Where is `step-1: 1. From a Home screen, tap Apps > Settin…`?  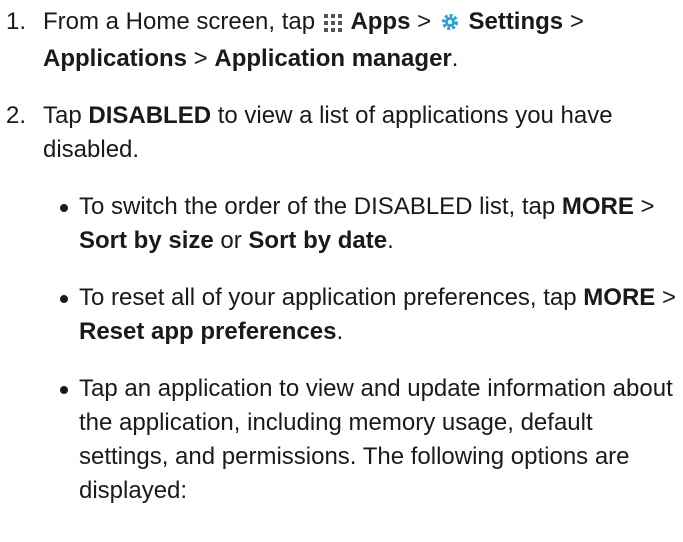 step-1: 1. From a Home screen, tap Apps > Settin… is located at coordinates (341, 40).